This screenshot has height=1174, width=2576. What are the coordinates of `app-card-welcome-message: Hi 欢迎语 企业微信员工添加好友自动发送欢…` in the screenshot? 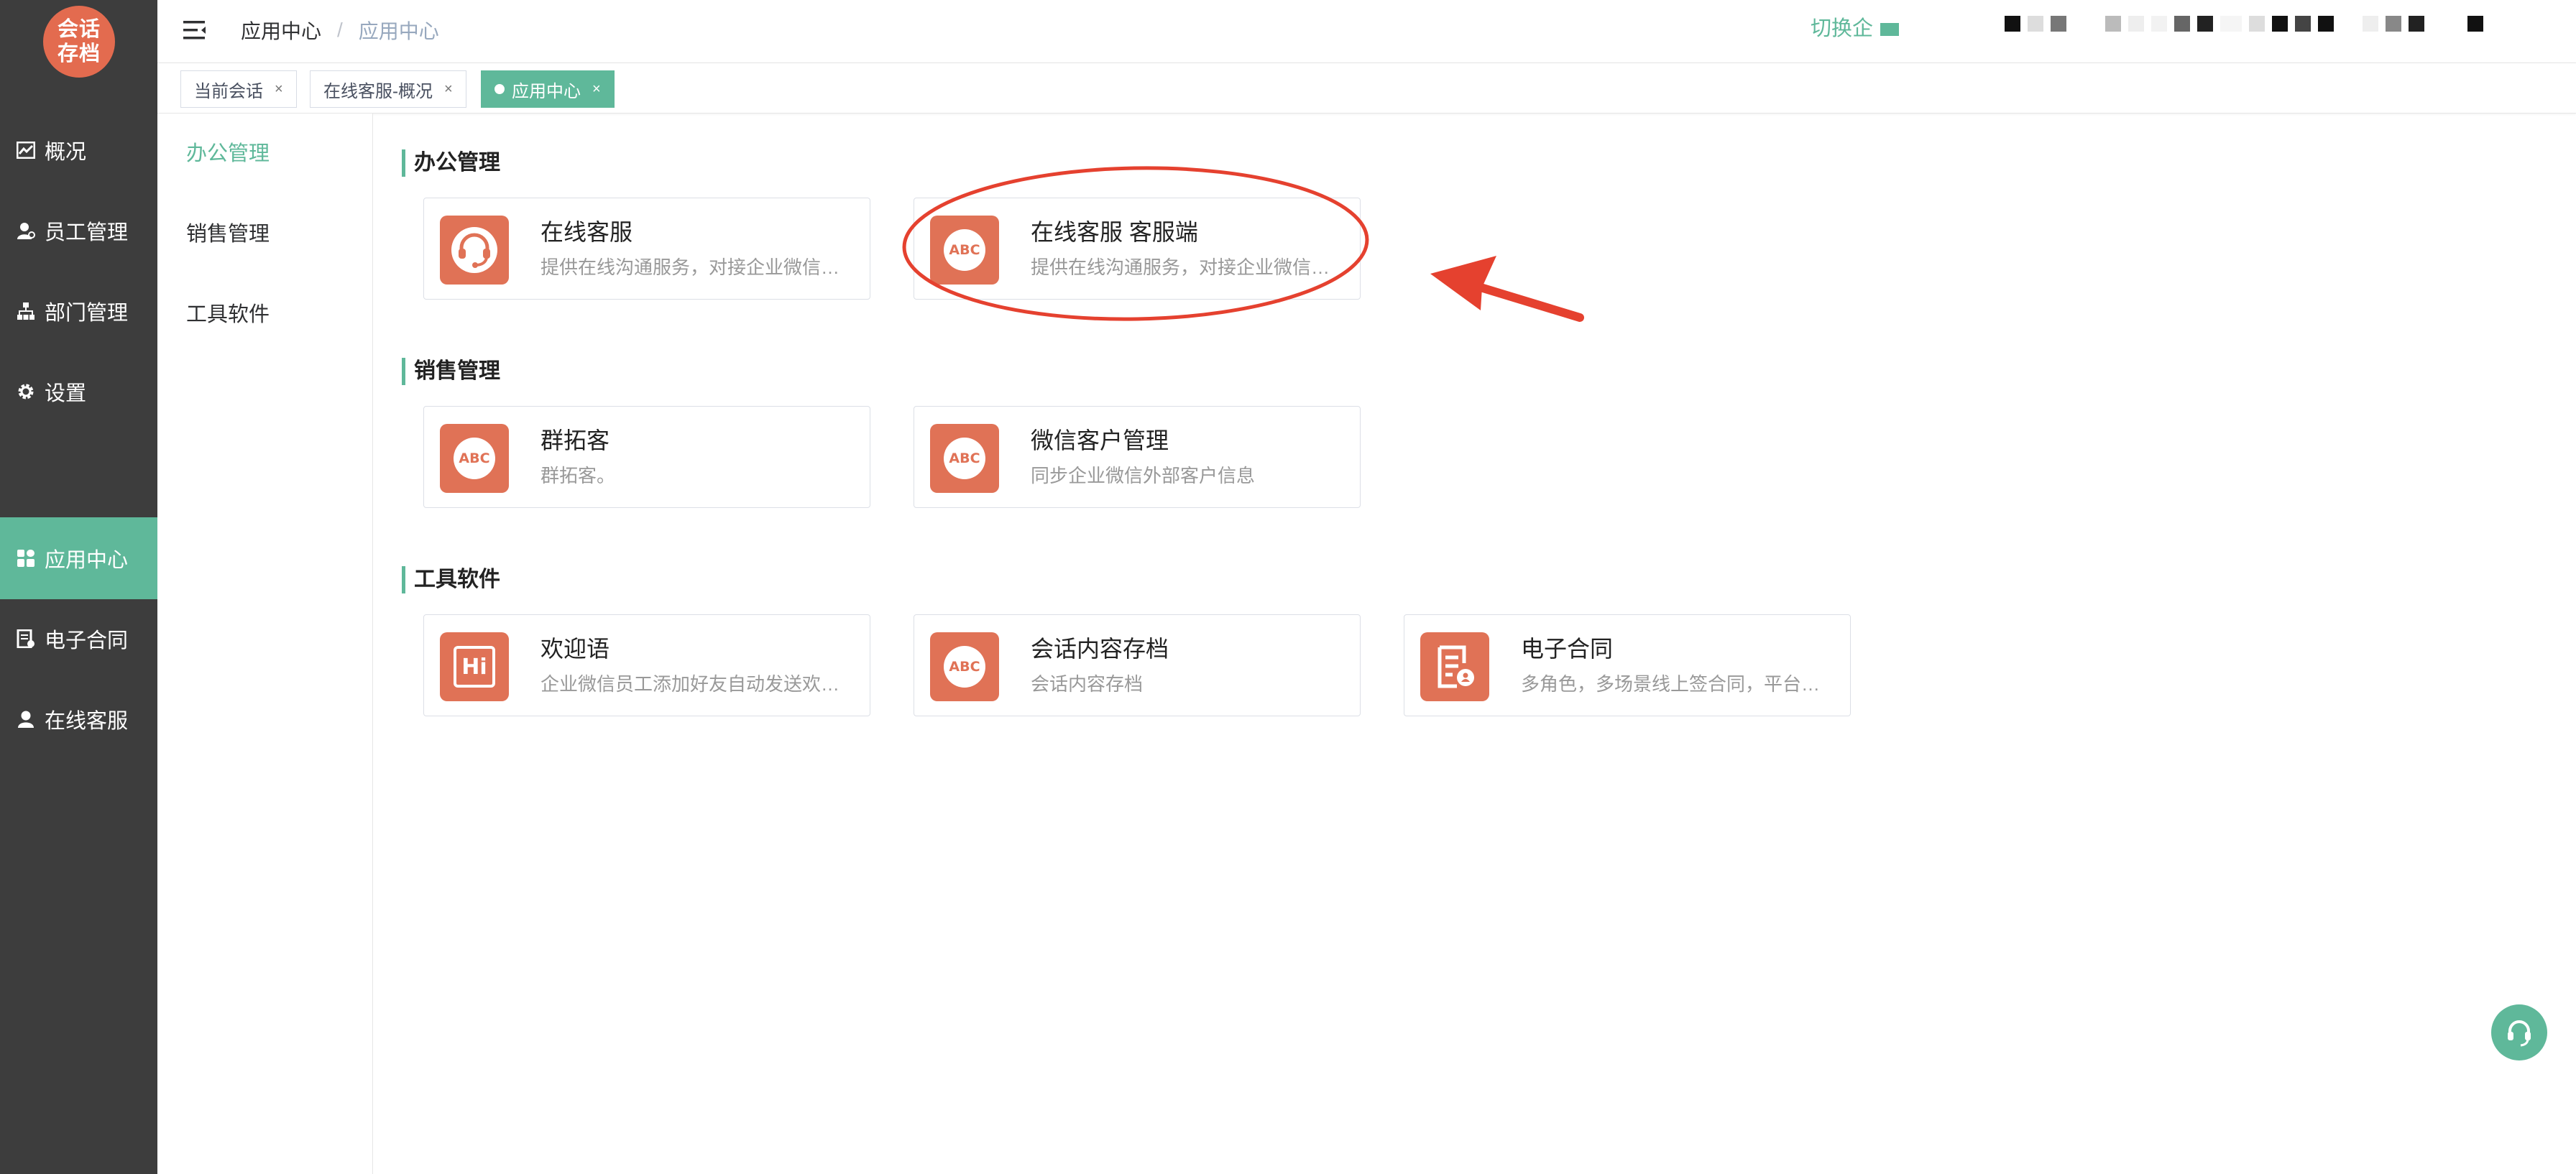 It's located at (646, 665).